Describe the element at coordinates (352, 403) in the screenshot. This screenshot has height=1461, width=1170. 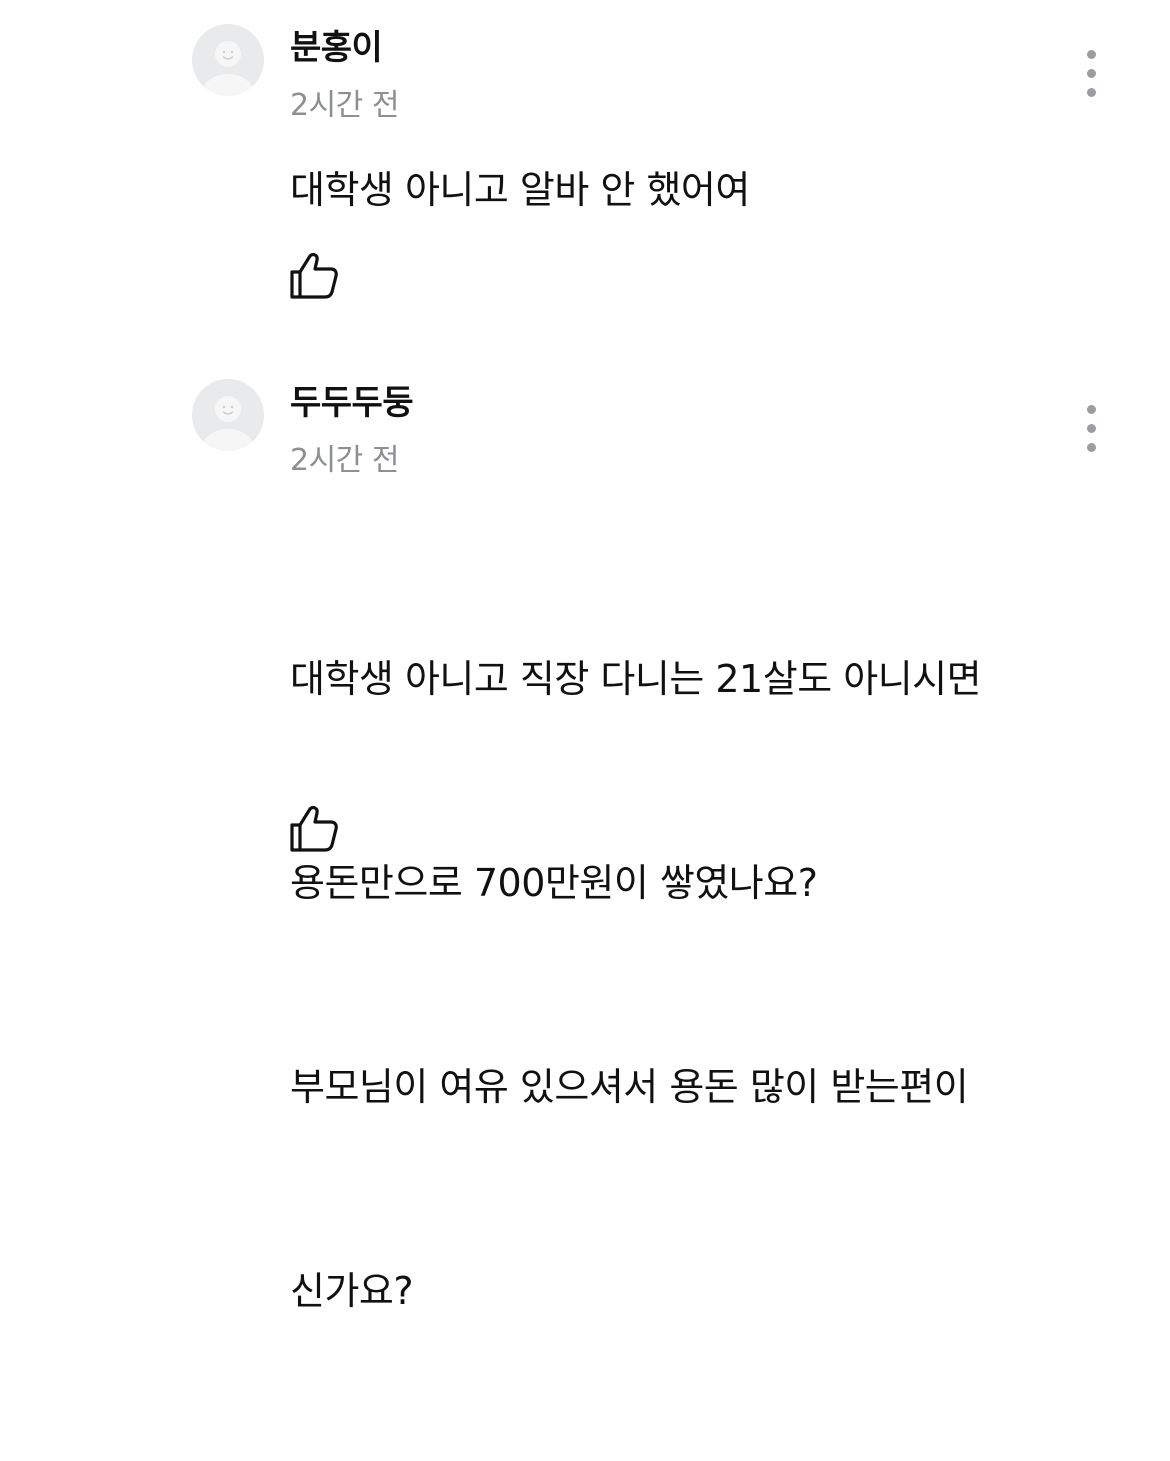
I see `comment-author: 두두두둥` at that location.